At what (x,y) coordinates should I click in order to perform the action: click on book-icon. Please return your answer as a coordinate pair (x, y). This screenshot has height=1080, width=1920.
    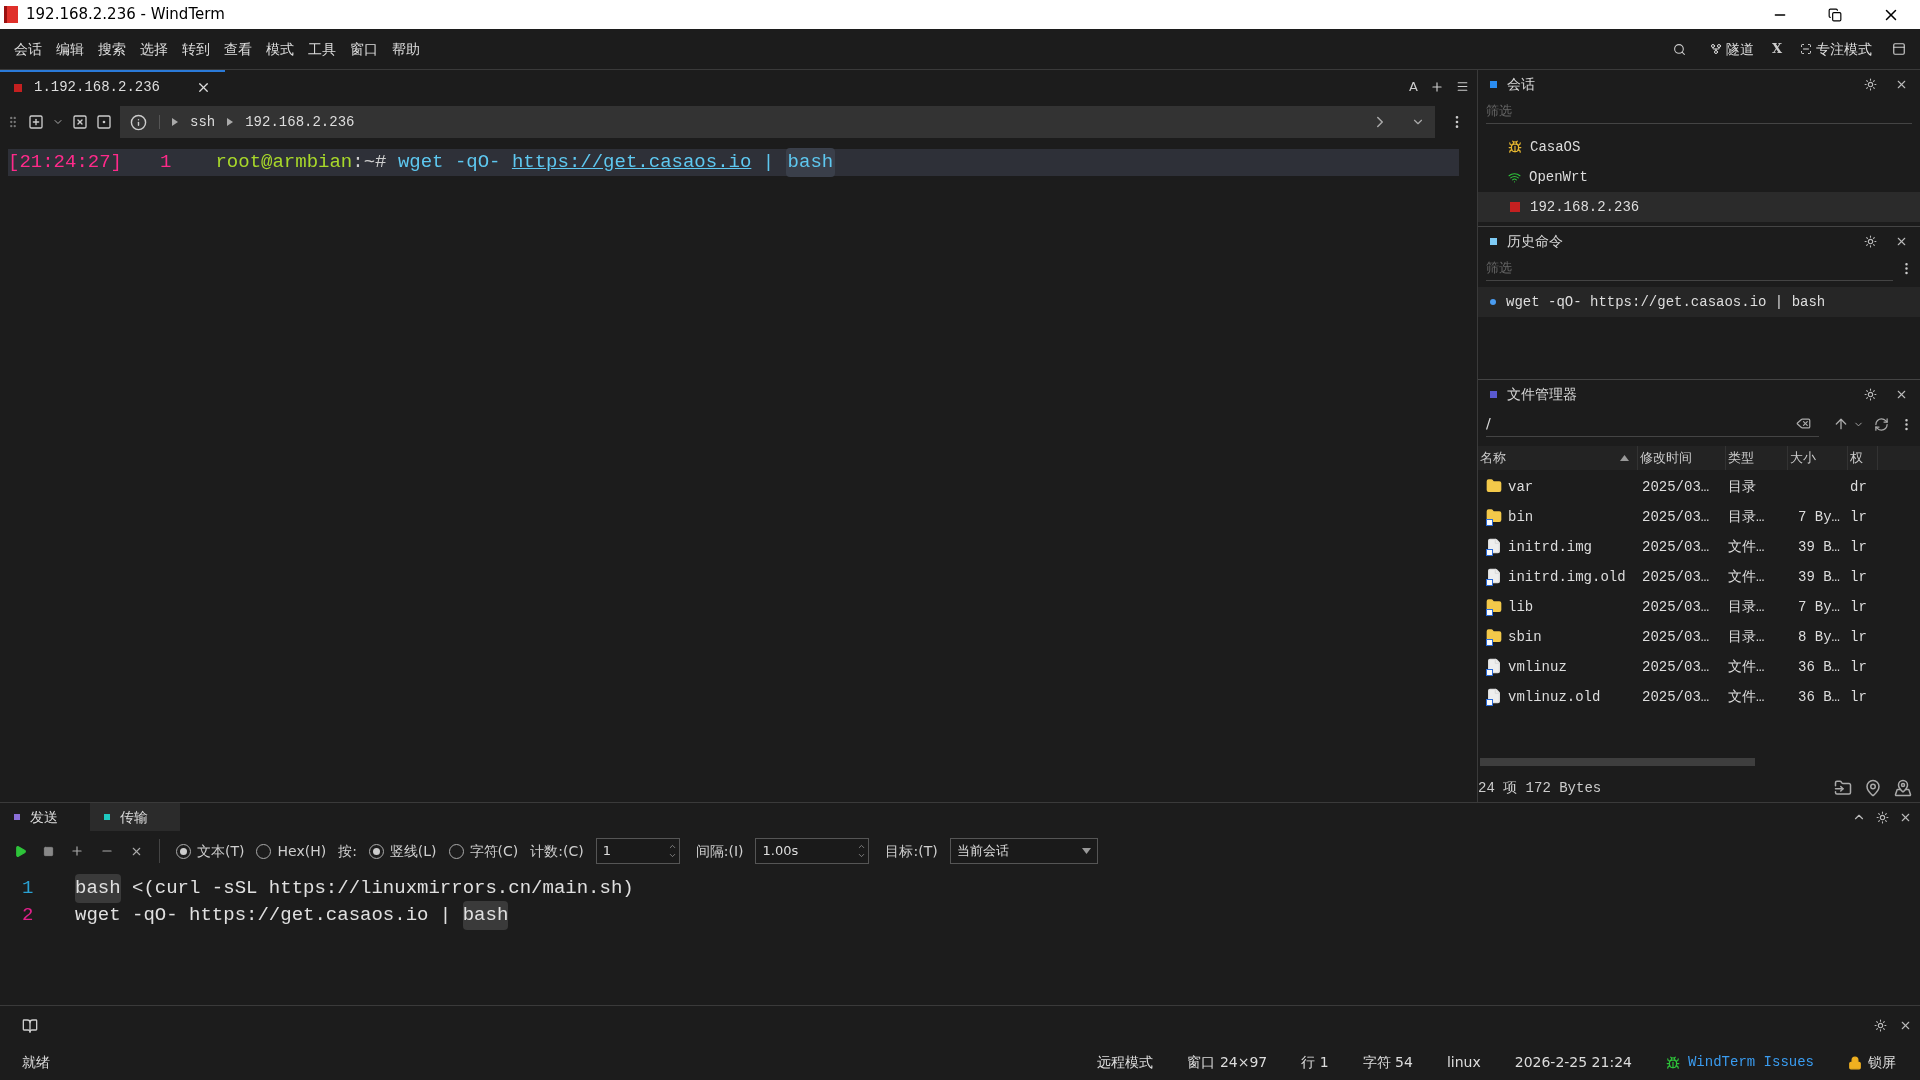
    Looking at the image, I should click on (30, 1025).